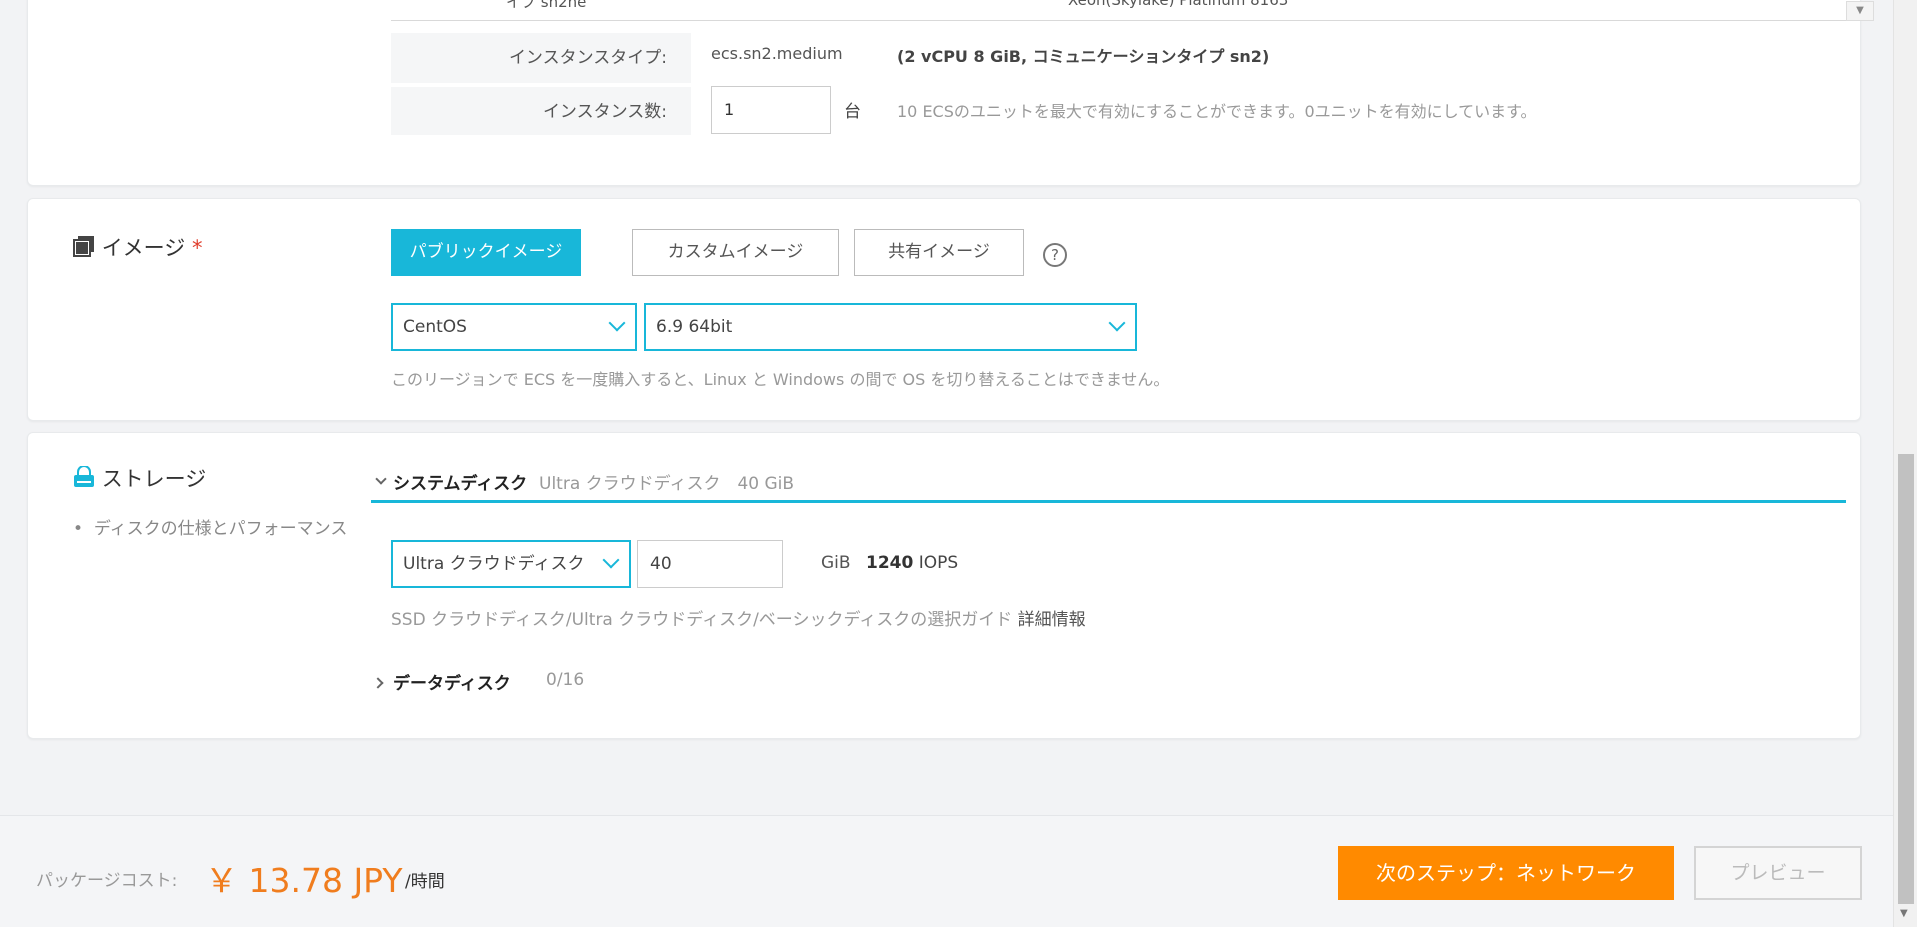 Image resolution: width=1917 pixels, height=927 pixels. I want to click on next-step-button: 次のステップ：ネットワーク, so click(1506, 873).